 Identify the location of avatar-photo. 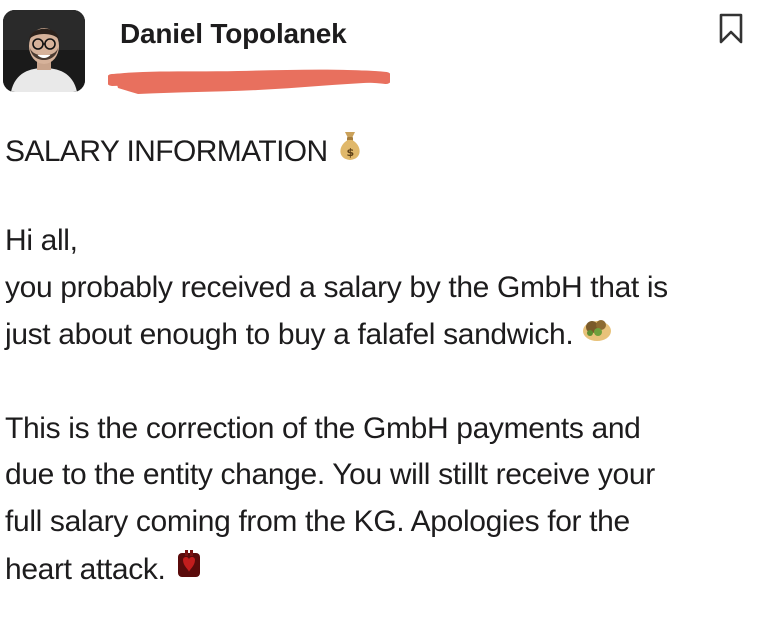
(44, 51).